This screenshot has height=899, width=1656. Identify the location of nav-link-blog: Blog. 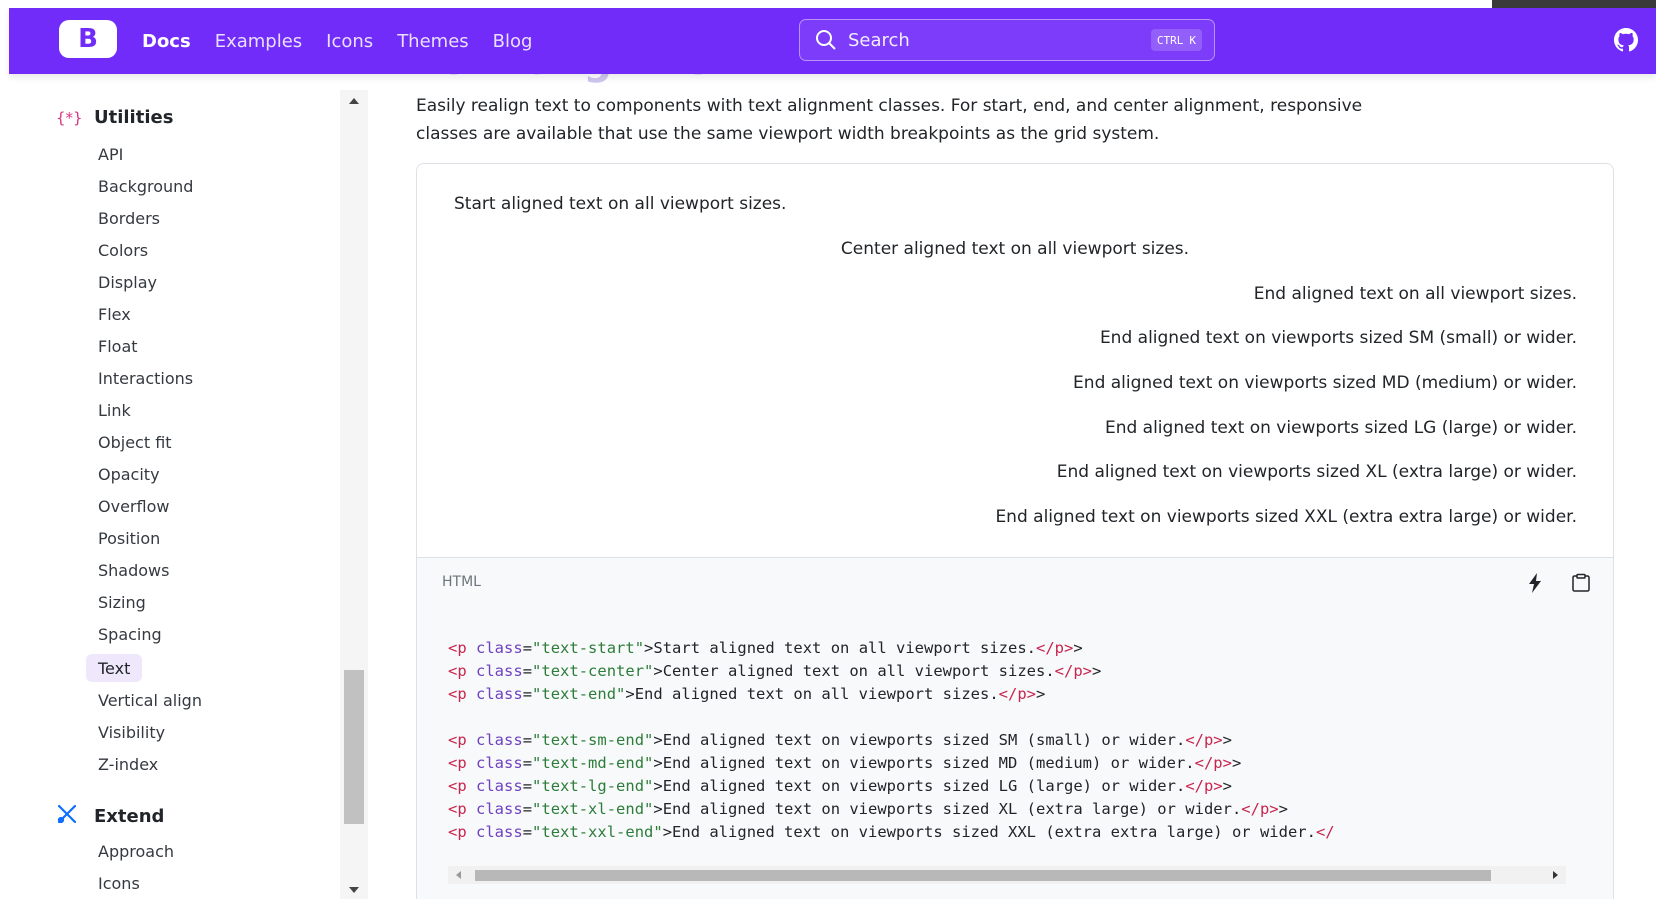
(513, 41).